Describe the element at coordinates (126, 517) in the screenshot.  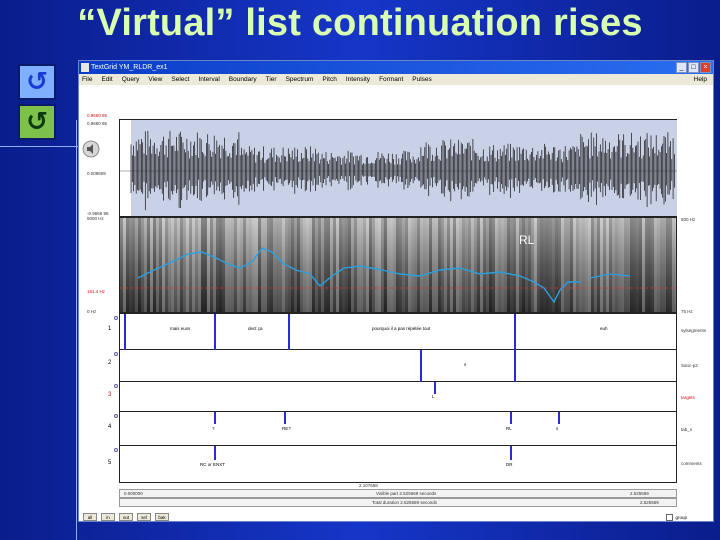
I see `zoom-out-button: out` at that location.